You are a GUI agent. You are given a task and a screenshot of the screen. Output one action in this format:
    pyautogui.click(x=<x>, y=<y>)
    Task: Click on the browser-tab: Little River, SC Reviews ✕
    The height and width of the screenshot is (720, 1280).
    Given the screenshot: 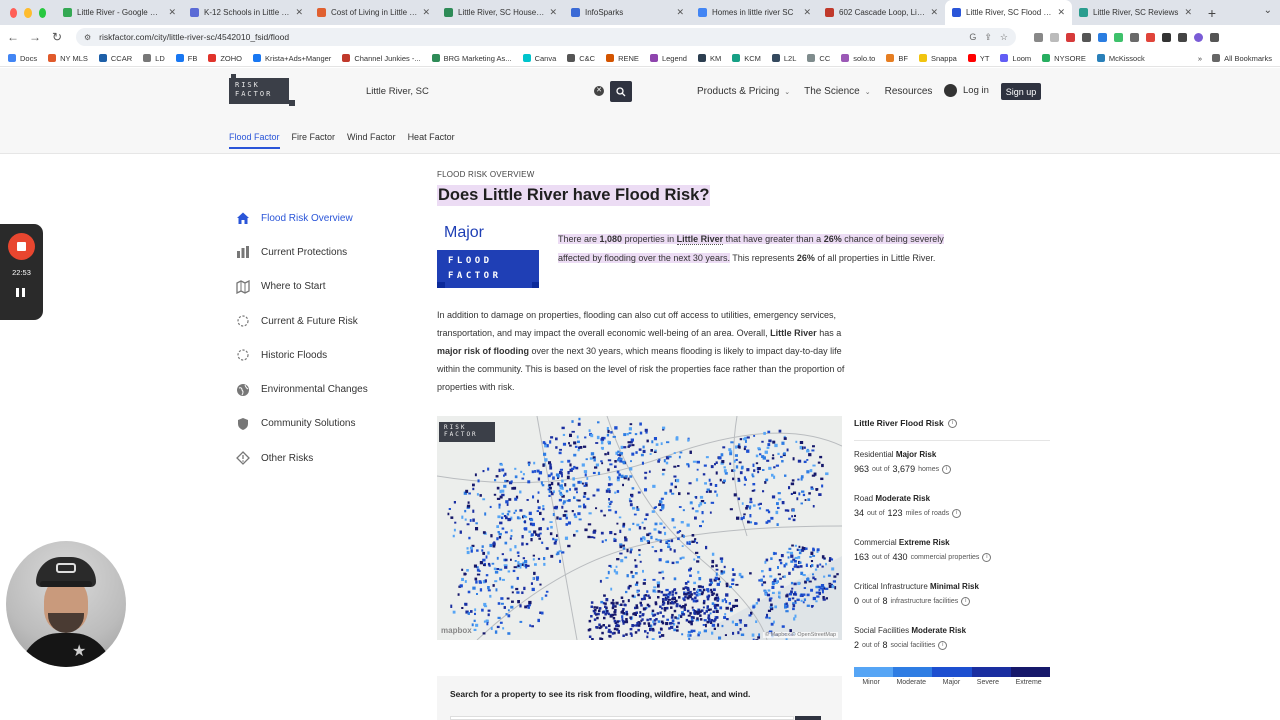 What is the action you would take?
    pyautogui.click(x=1135, y=12)
    